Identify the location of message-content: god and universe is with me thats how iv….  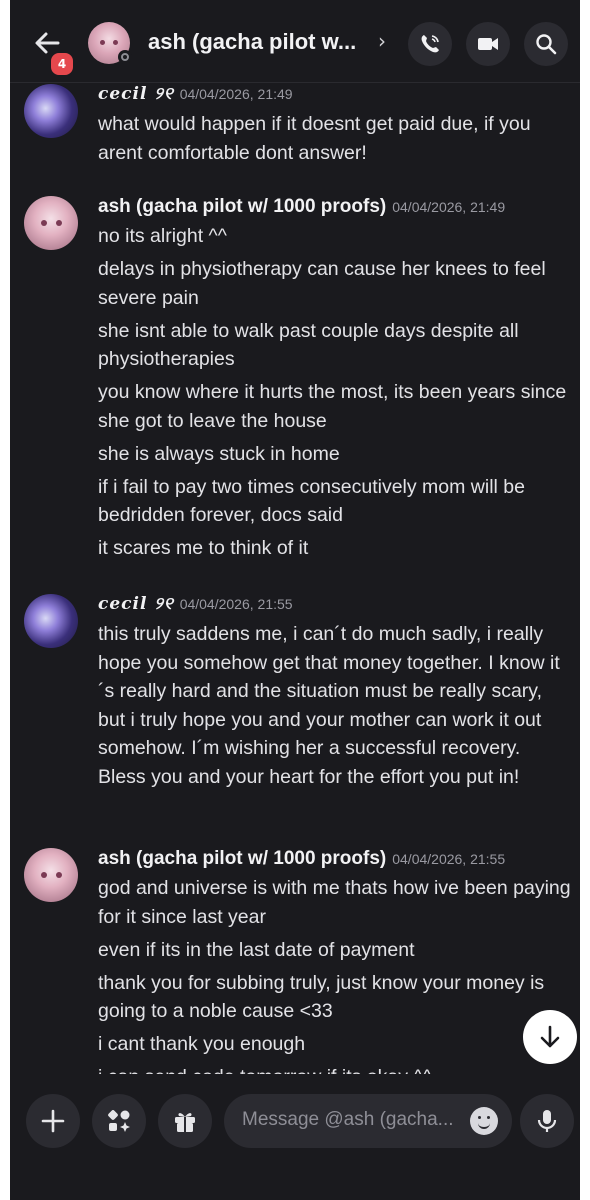
(335, 974).